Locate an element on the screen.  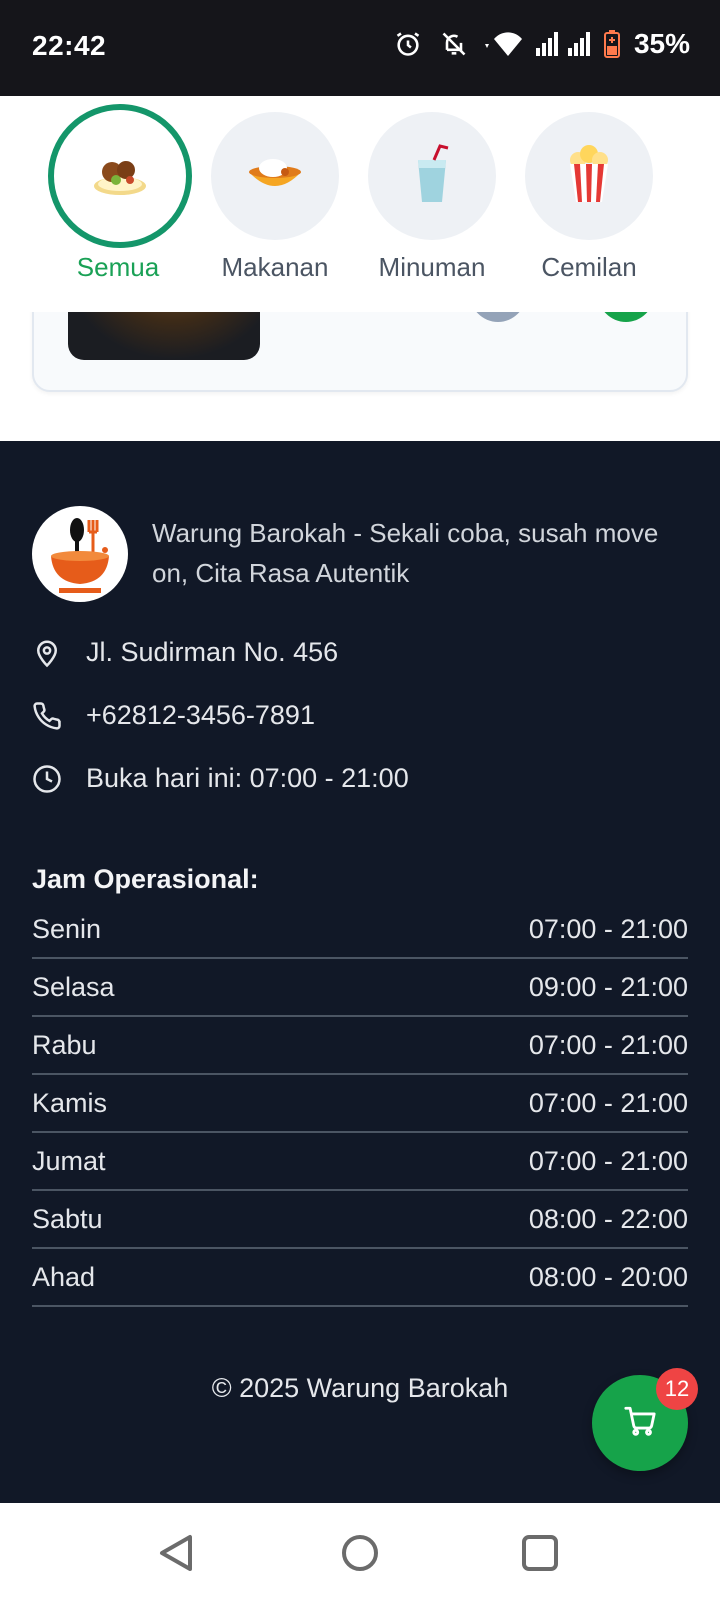
shopping-cart-icon is located at coordinates (640, 1423).